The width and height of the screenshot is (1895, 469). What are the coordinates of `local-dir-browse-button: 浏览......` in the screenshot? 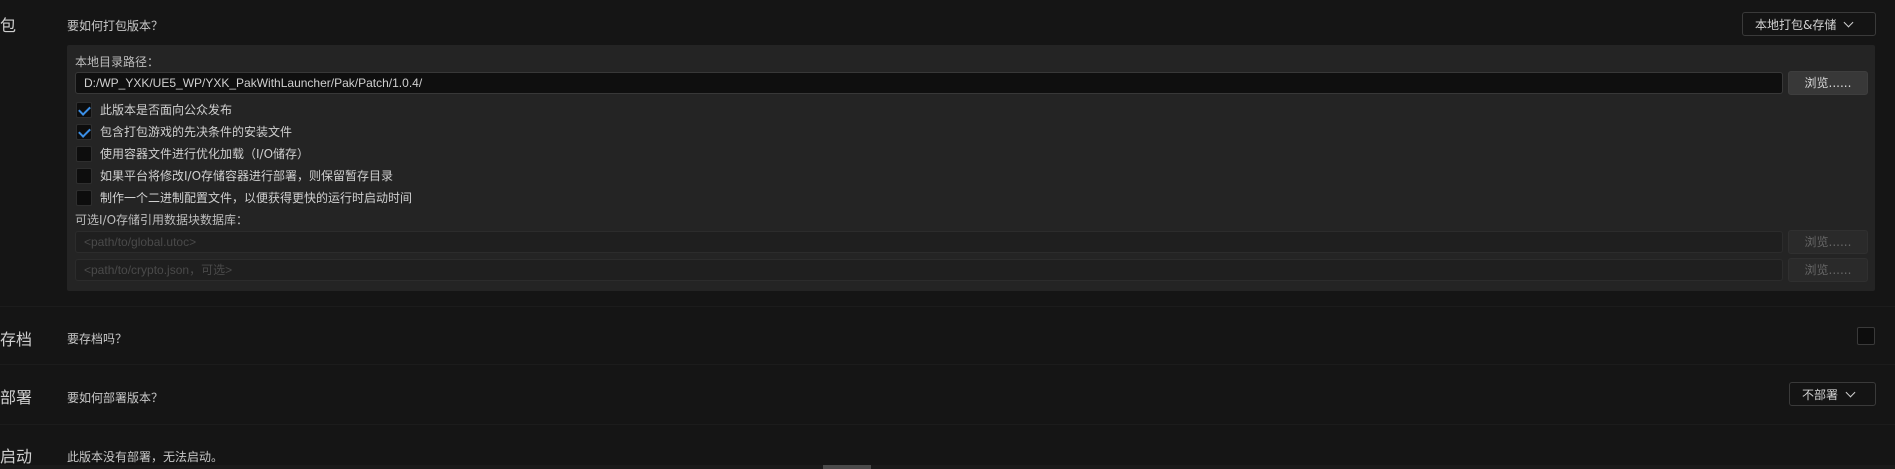 It's located at (1828, 83).